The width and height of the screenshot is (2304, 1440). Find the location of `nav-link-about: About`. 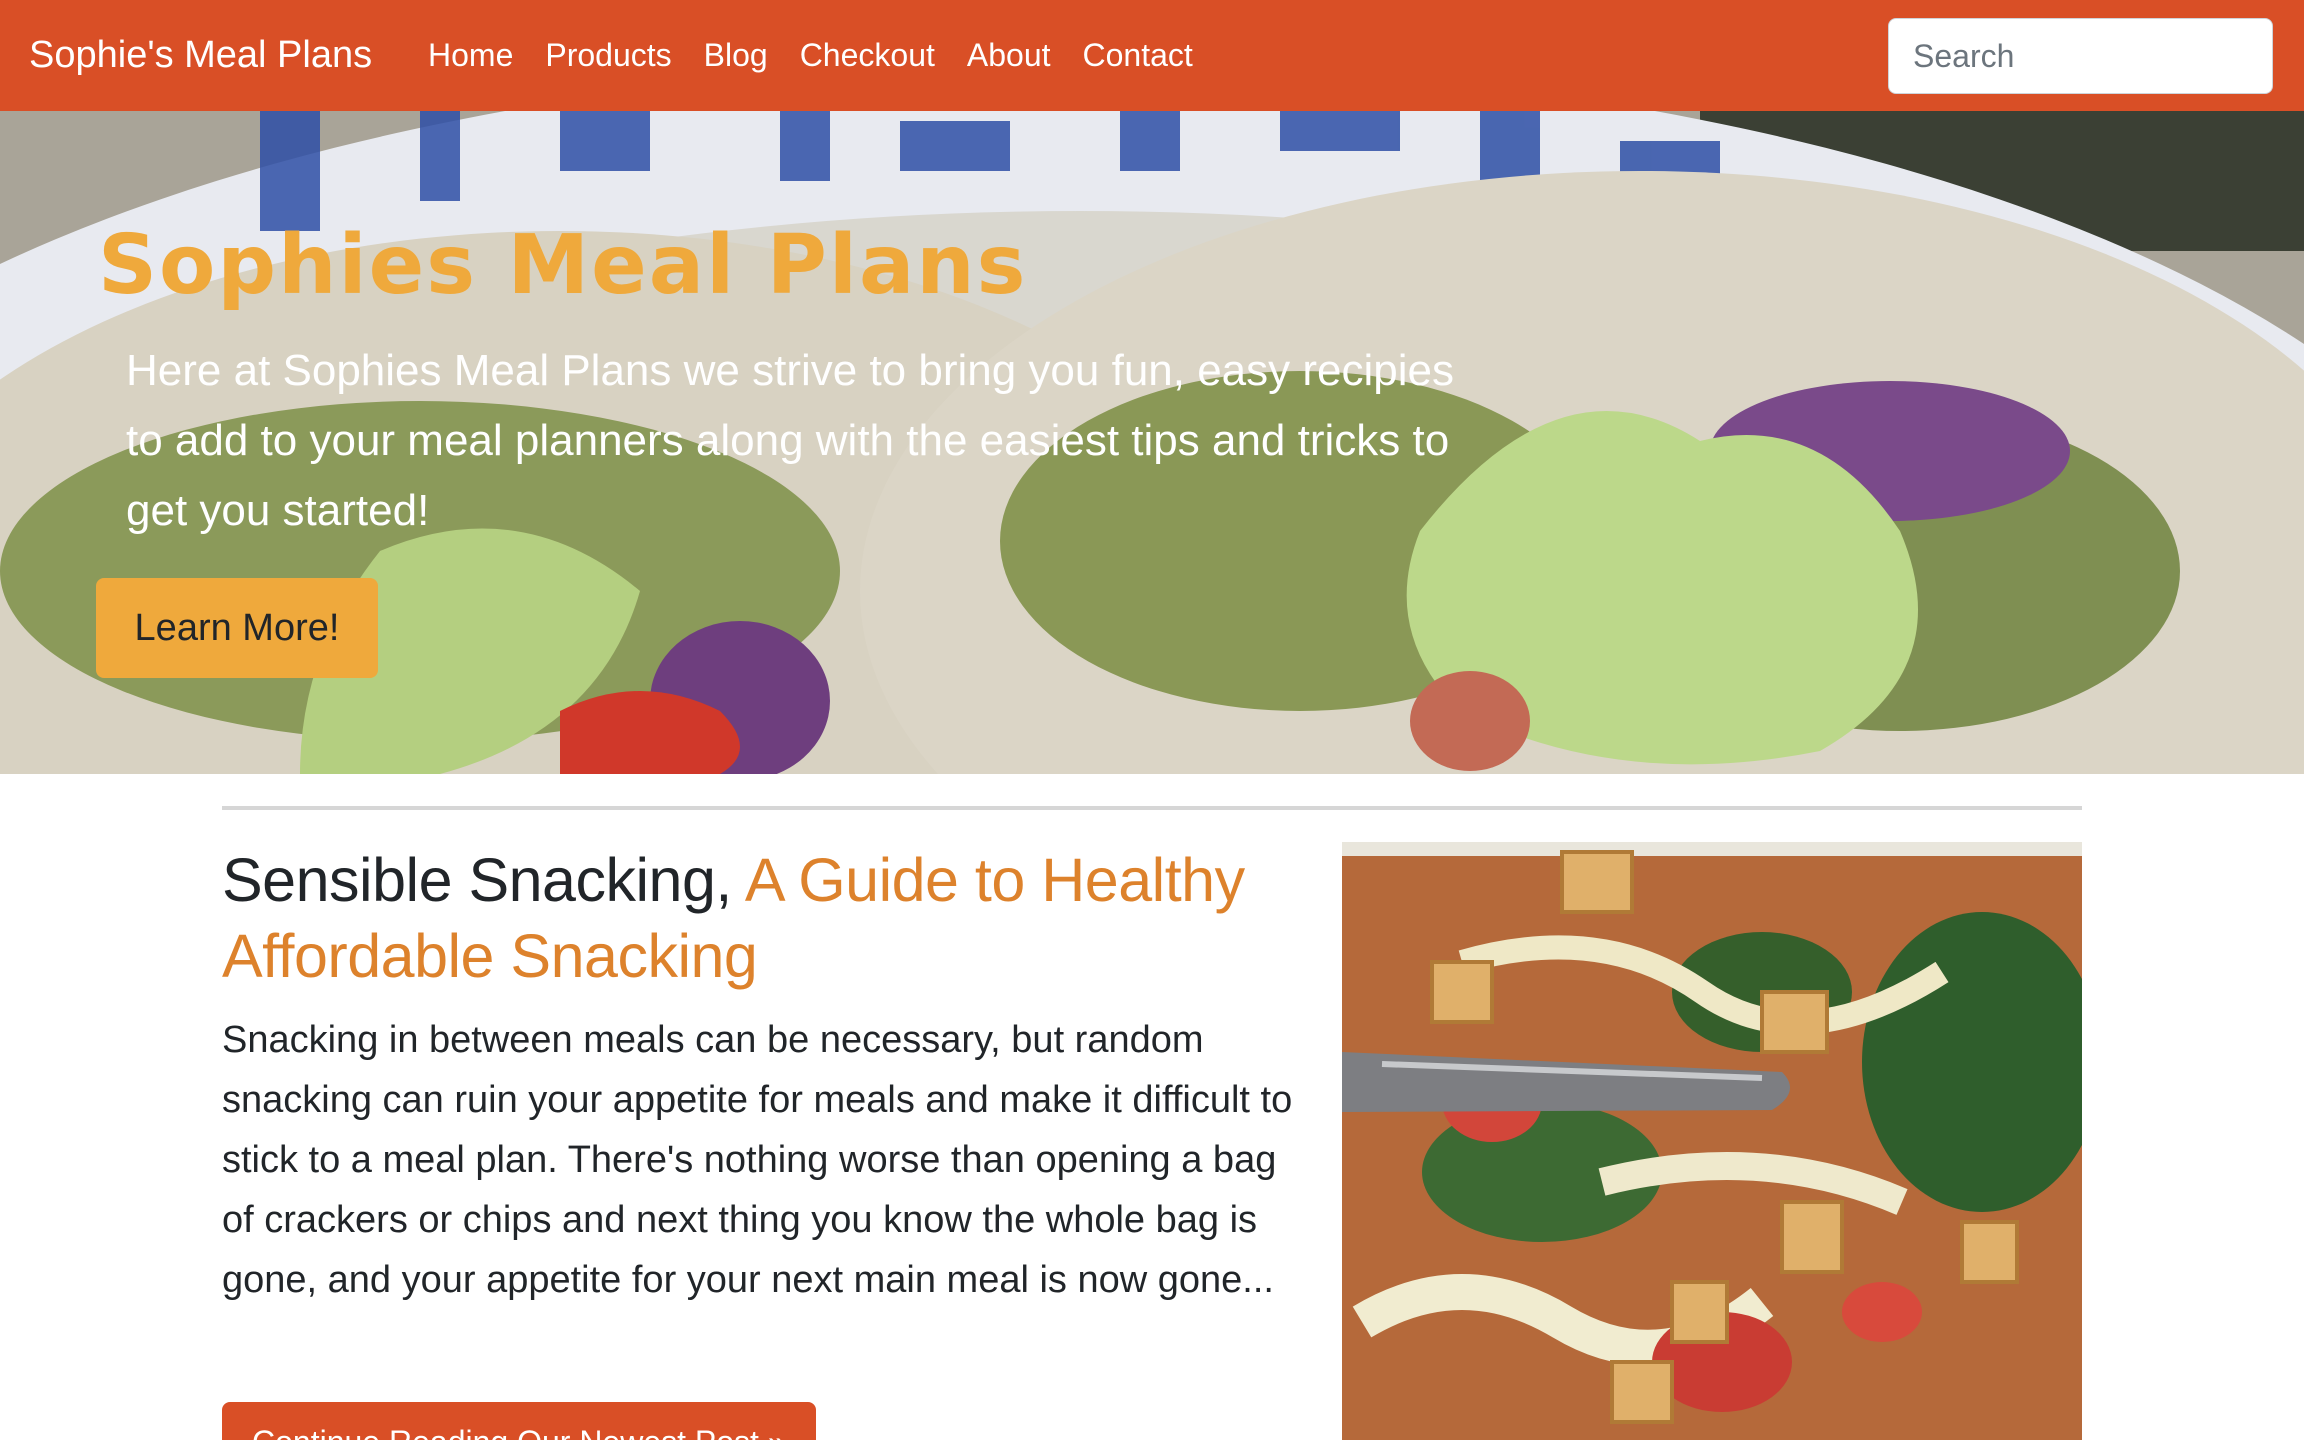

nav-link-about: About is located at coordinates (1009, 55).